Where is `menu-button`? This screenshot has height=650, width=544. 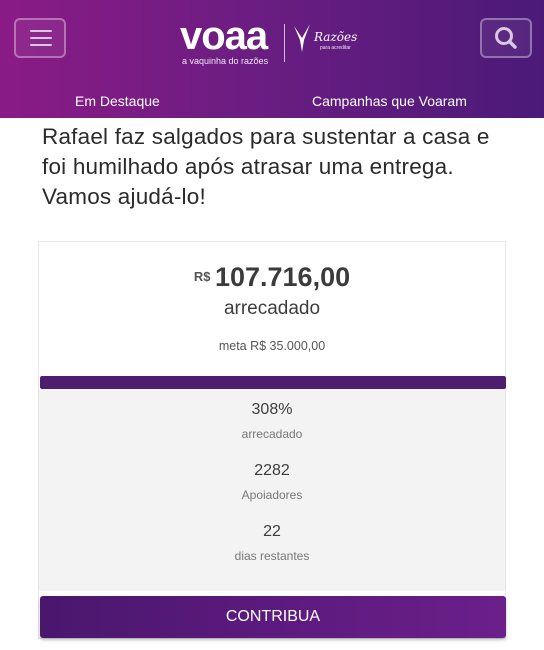
menu-button is located at coordinates (40, 38).